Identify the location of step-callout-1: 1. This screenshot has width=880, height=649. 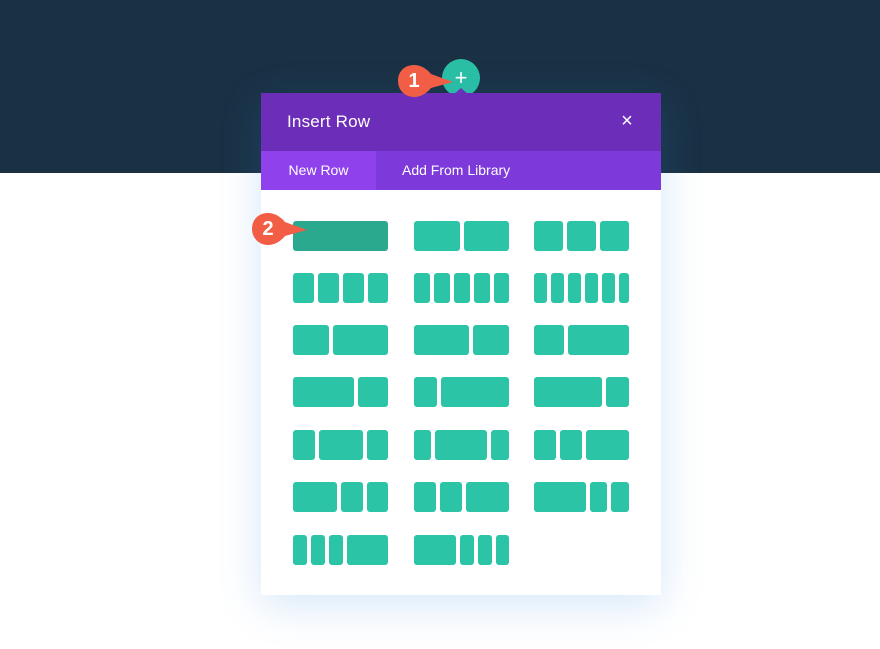
(426, 81).